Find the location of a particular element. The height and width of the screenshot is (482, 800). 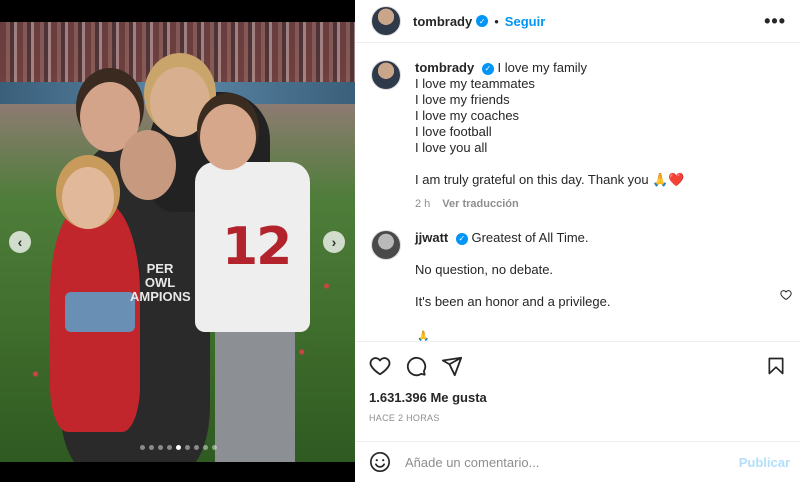

caption-line: I love you all is located at coordinates (451, 147).